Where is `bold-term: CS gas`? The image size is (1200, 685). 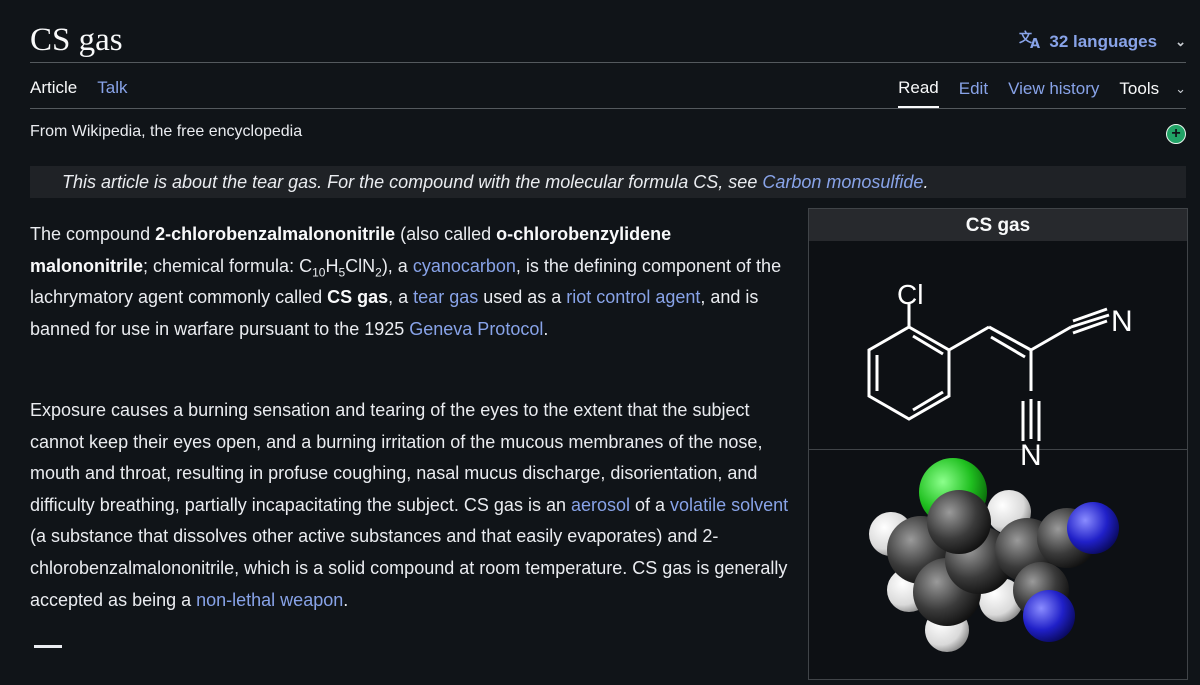 bold-term: CS gas is located at coordinates (358, 297).